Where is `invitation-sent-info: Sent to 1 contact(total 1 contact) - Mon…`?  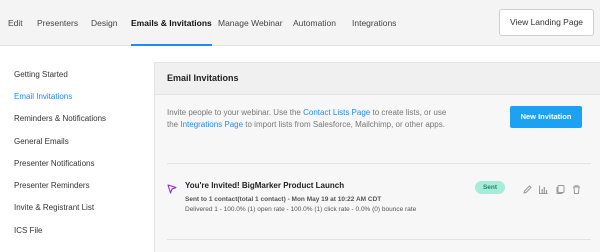 invitation-sent-info: Sent to 1 contact(total 1 contact) - Mon… is located at coordinates (283, 199).